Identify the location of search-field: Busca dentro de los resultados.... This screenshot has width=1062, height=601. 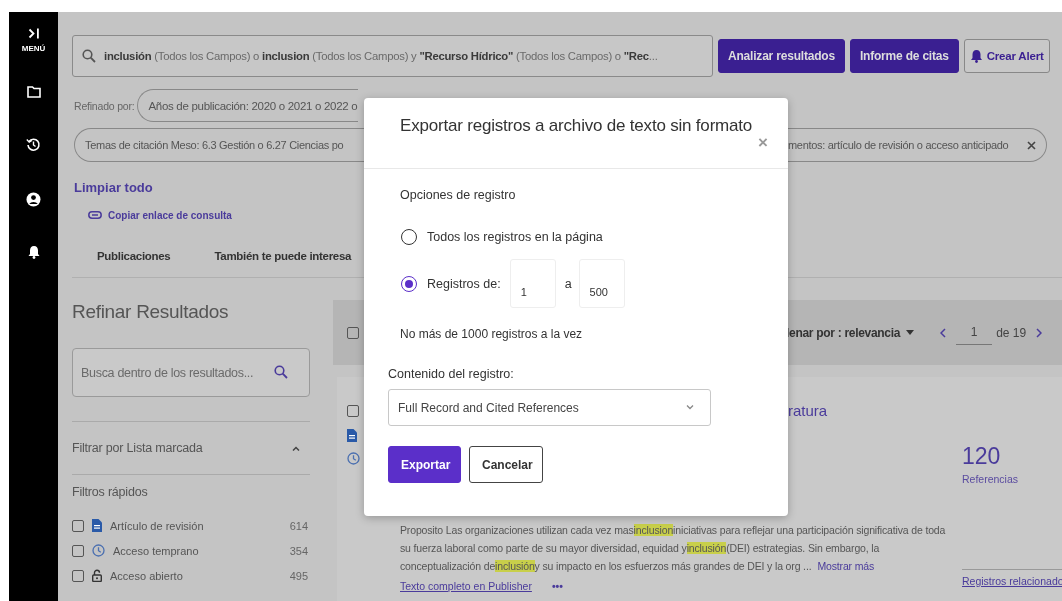
(191, 372).